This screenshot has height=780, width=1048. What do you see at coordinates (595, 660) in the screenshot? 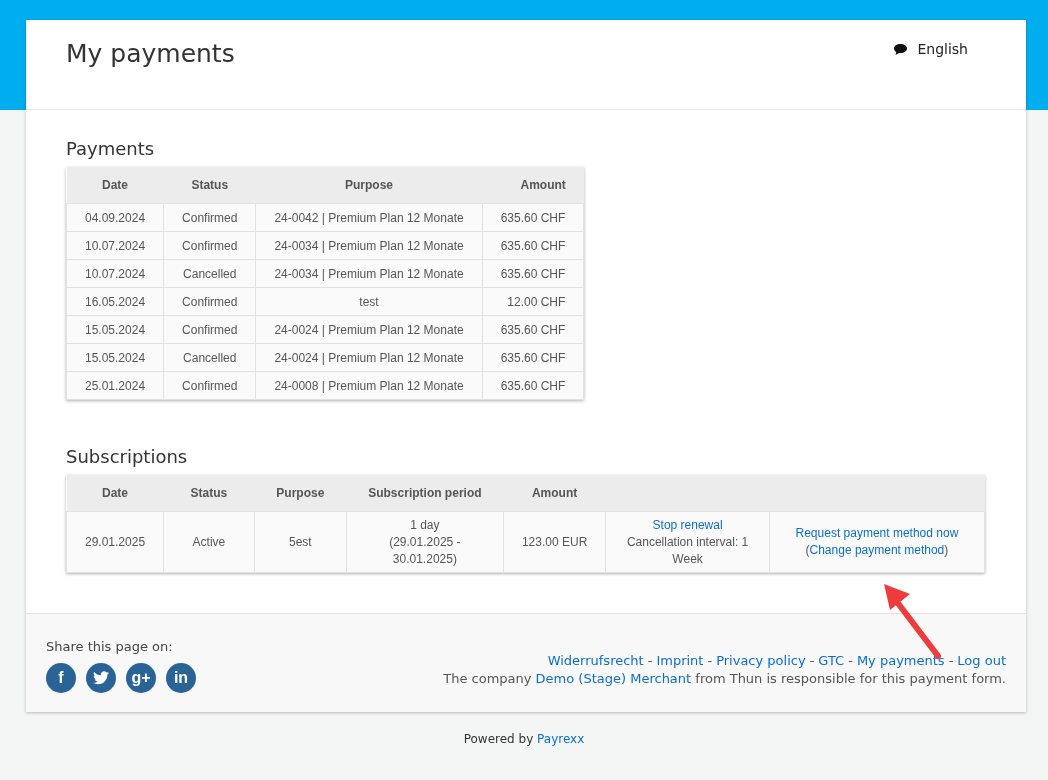
I see `footer-link: Widerrufsrecht` at bounding box center [595, 660].